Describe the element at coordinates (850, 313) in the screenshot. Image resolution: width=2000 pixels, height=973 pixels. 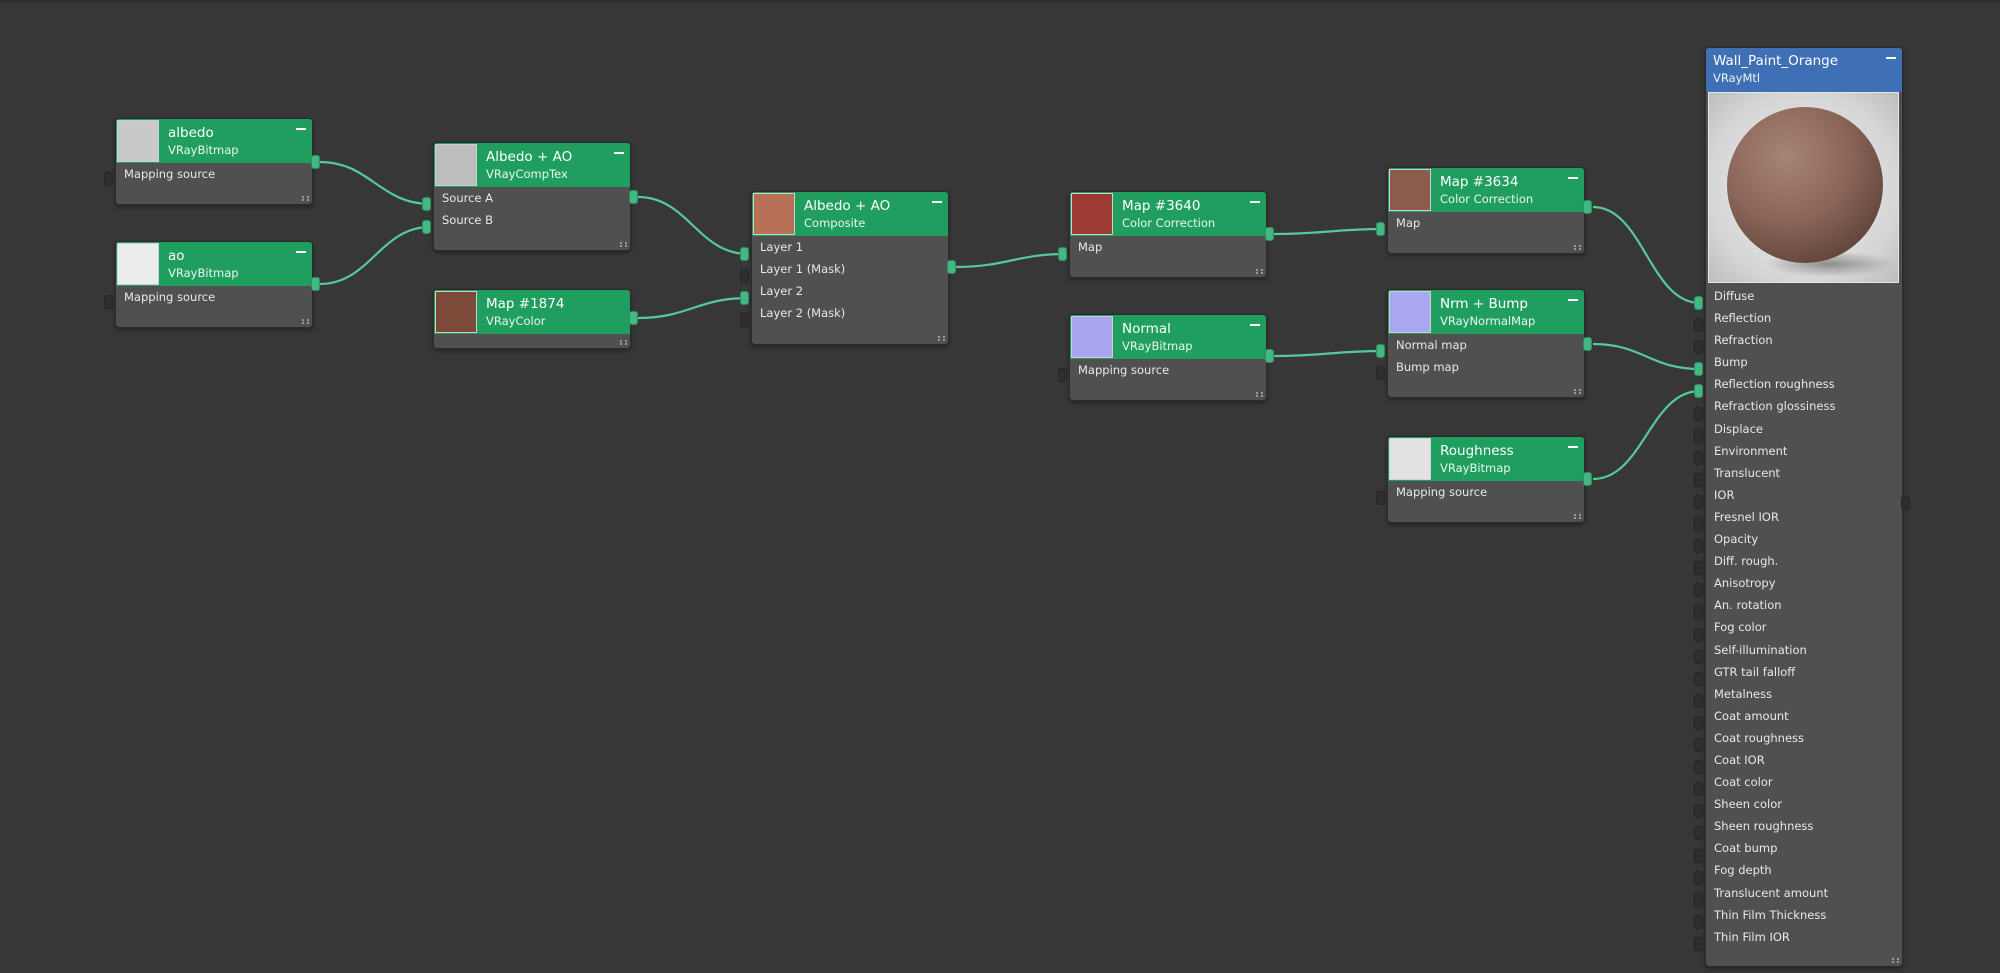
I see `slot-layer-2-mask: Layer 2 (Mask)` at that location.